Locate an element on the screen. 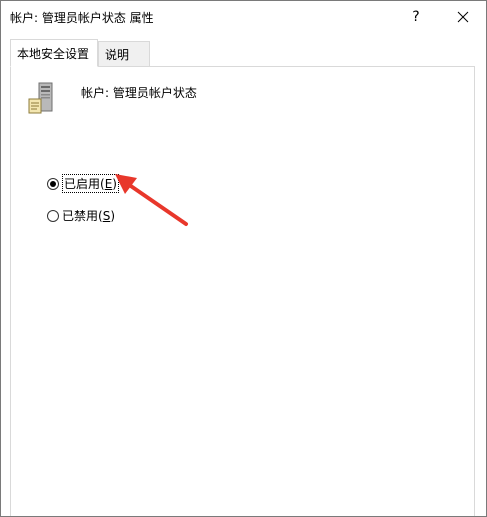 This screenshot has height=517, width=487. title-bar: 帐户: 管理员帐户状态 属性 ? is located at coordinates (243, 17).